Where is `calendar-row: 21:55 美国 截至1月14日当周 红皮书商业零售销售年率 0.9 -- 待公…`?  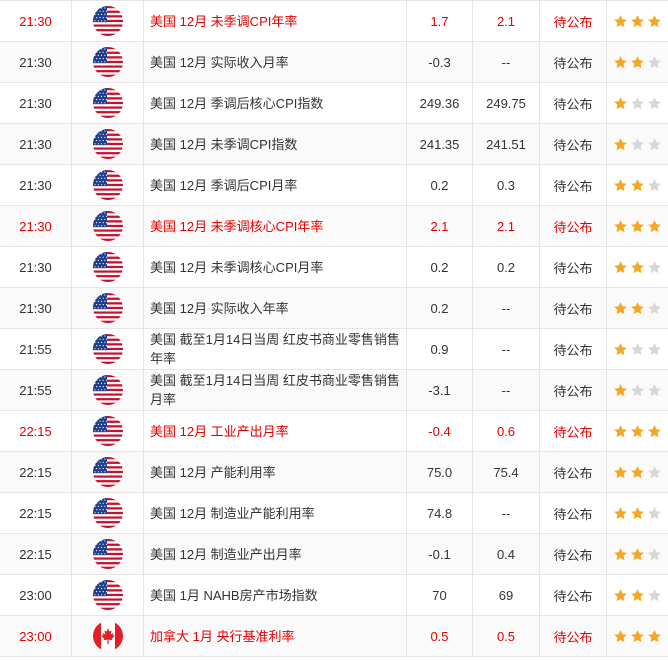 calendar-row: 21:55 美国 截至1月14日当周 红皮书商业零售销售年率 0.9 -- 待公… is located at coordinates (334, 349).